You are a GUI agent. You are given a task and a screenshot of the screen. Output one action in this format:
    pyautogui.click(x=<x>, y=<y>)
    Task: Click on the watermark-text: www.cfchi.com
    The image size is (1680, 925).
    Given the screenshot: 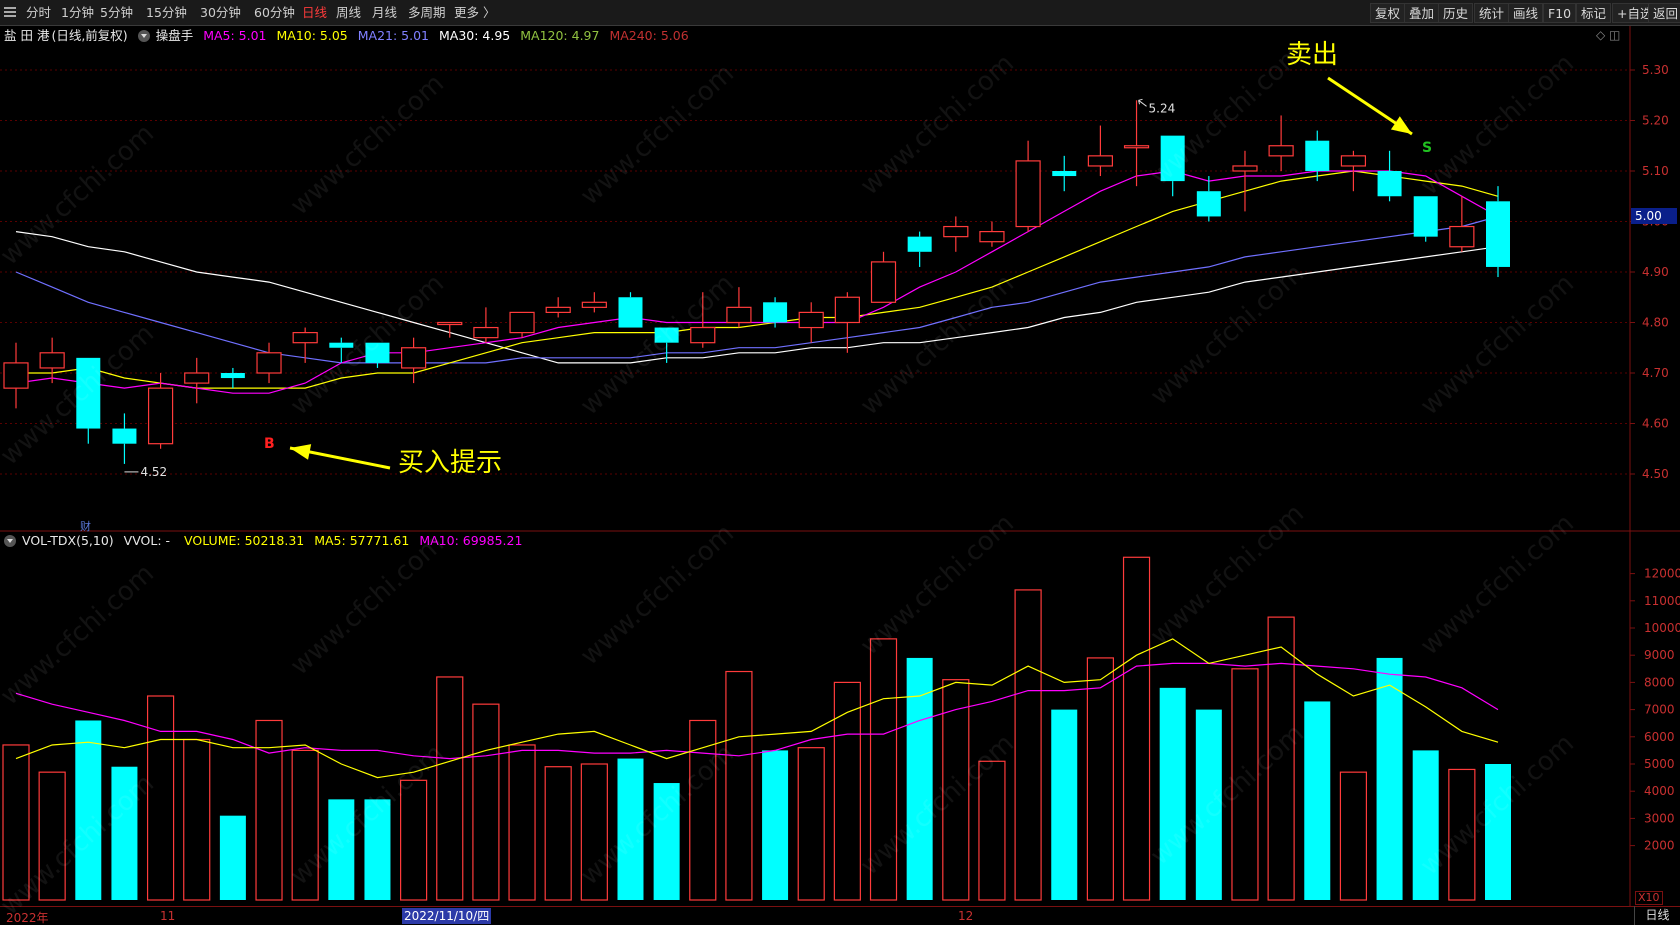 What is the action you would take?
    pyautogui.click(x=657, y=815)
    